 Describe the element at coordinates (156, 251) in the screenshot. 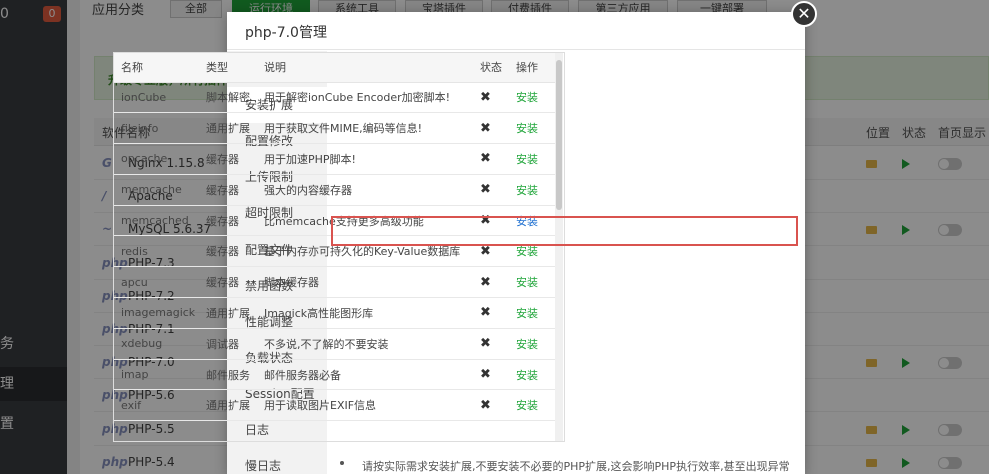

I see `extension-name: redis` at that location.